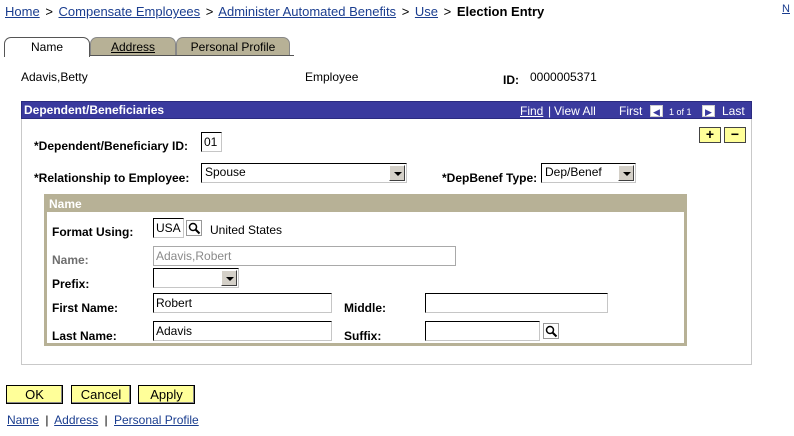  Describe the element at coordinates (76, 420) in the screenshot. I see `bottom-link-address: Address` at that location.